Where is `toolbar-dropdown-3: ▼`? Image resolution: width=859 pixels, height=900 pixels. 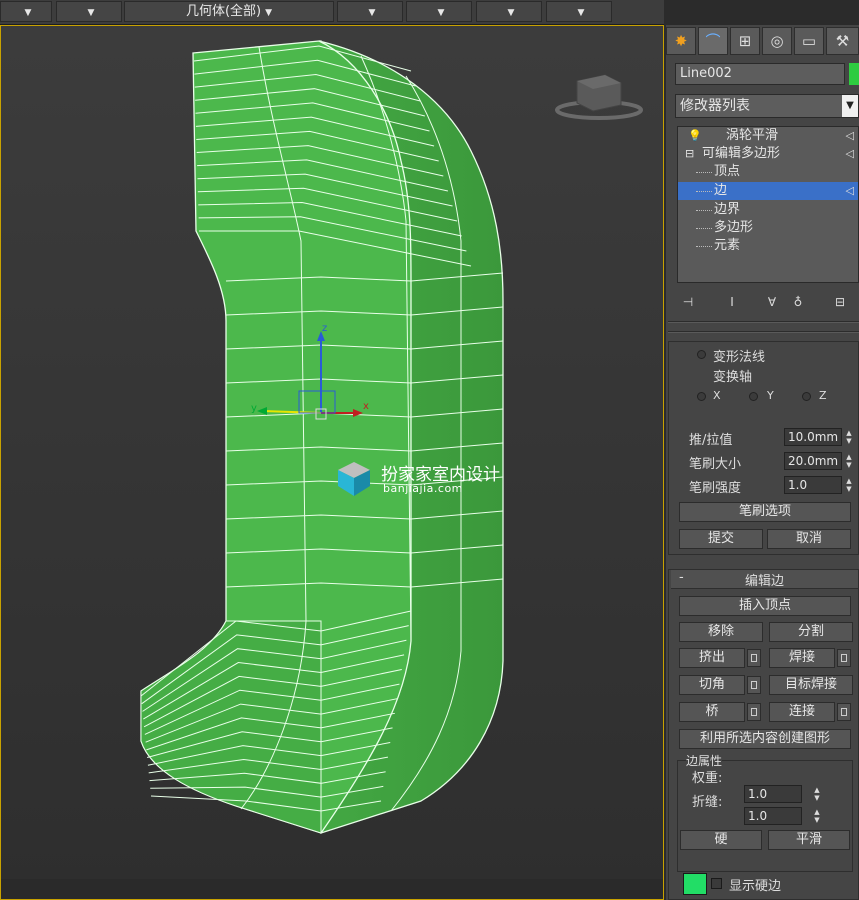
toolbar-dropdown-3: ▼ is located at coordinates (370, 11).